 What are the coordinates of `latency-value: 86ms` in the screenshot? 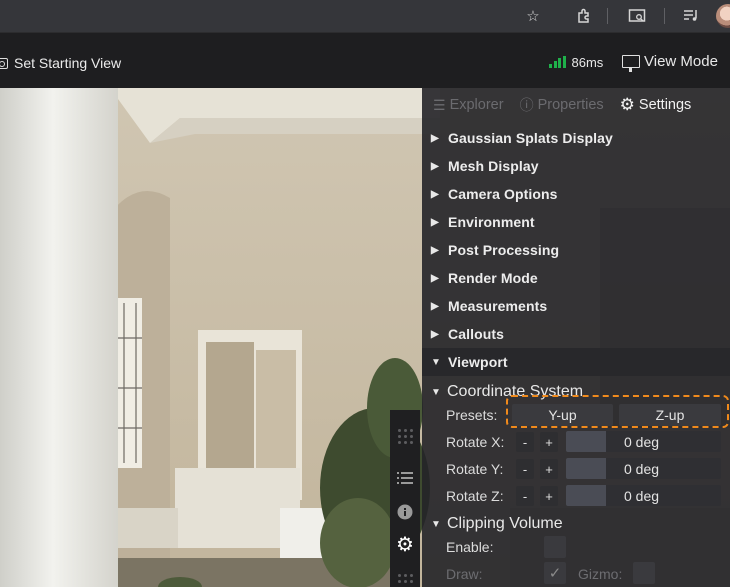 It's located at (587, 62).